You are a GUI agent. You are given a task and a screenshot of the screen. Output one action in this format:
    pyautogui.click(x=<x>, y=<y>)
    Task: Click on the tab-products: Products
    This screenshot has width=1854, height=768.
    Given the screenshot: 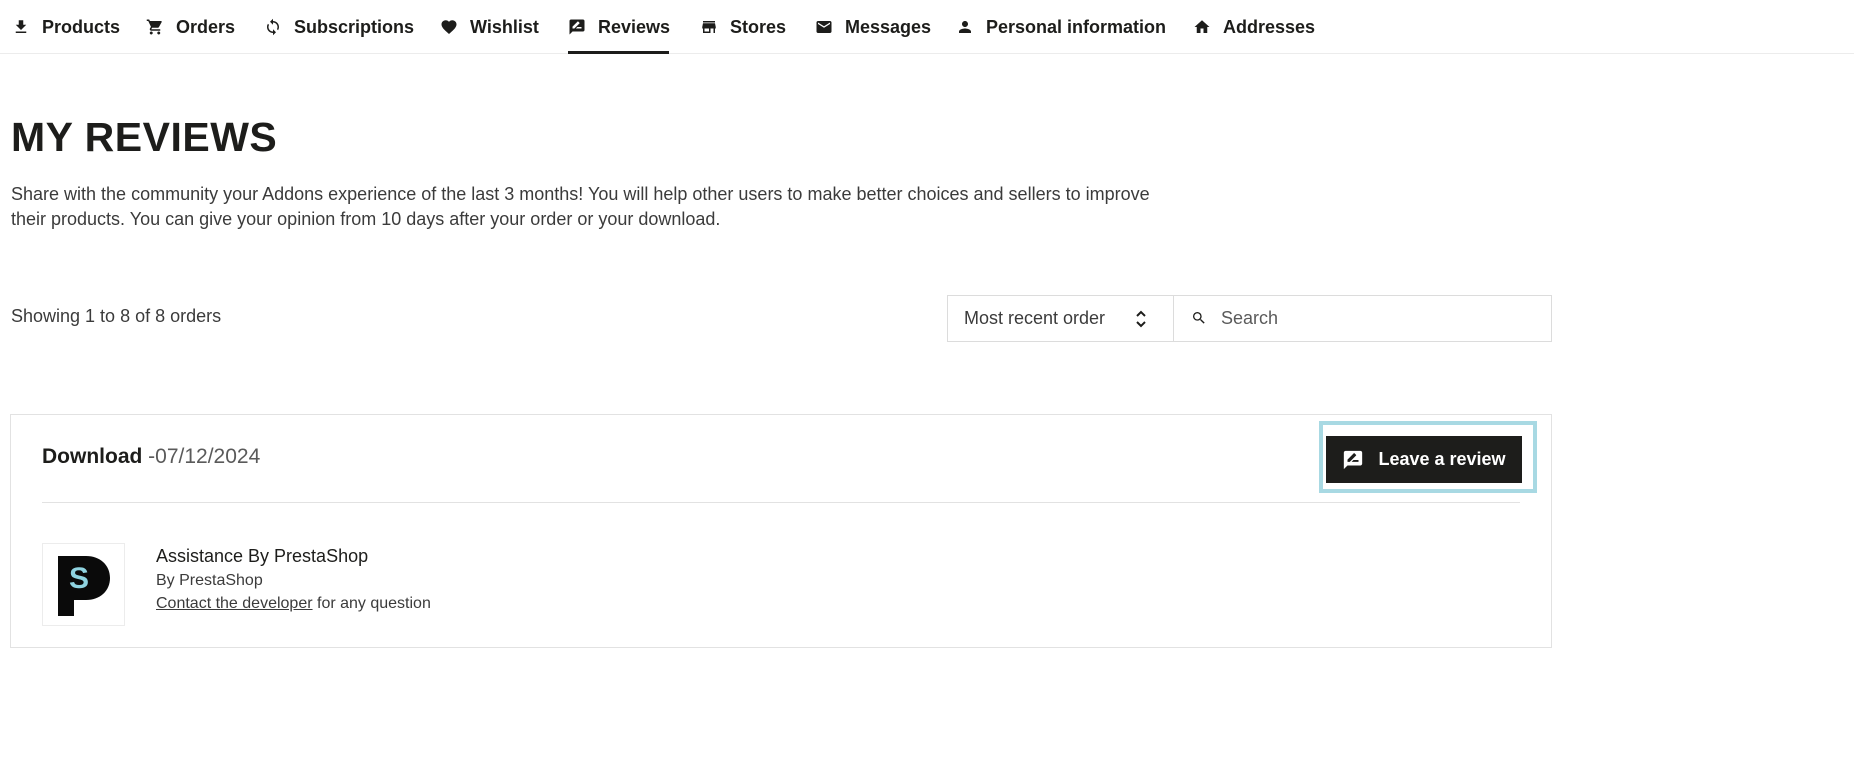 What is the action you would take?
    pyautogui.click(x=66, y=27)
    